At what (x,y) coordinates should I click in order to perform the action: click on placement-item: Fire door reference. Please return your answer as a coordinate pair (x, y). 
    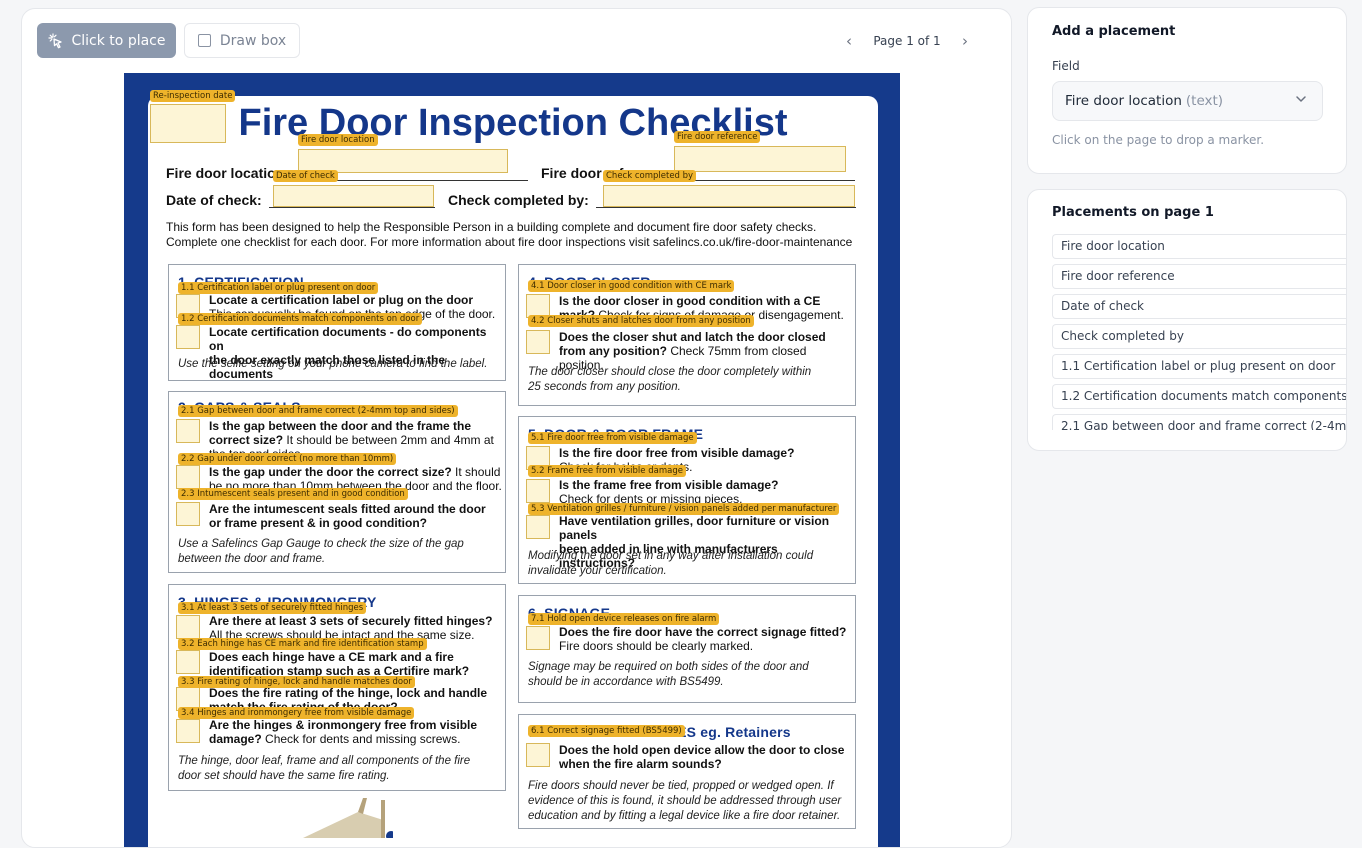
    Looking at the image, I should click on (1199, 276).